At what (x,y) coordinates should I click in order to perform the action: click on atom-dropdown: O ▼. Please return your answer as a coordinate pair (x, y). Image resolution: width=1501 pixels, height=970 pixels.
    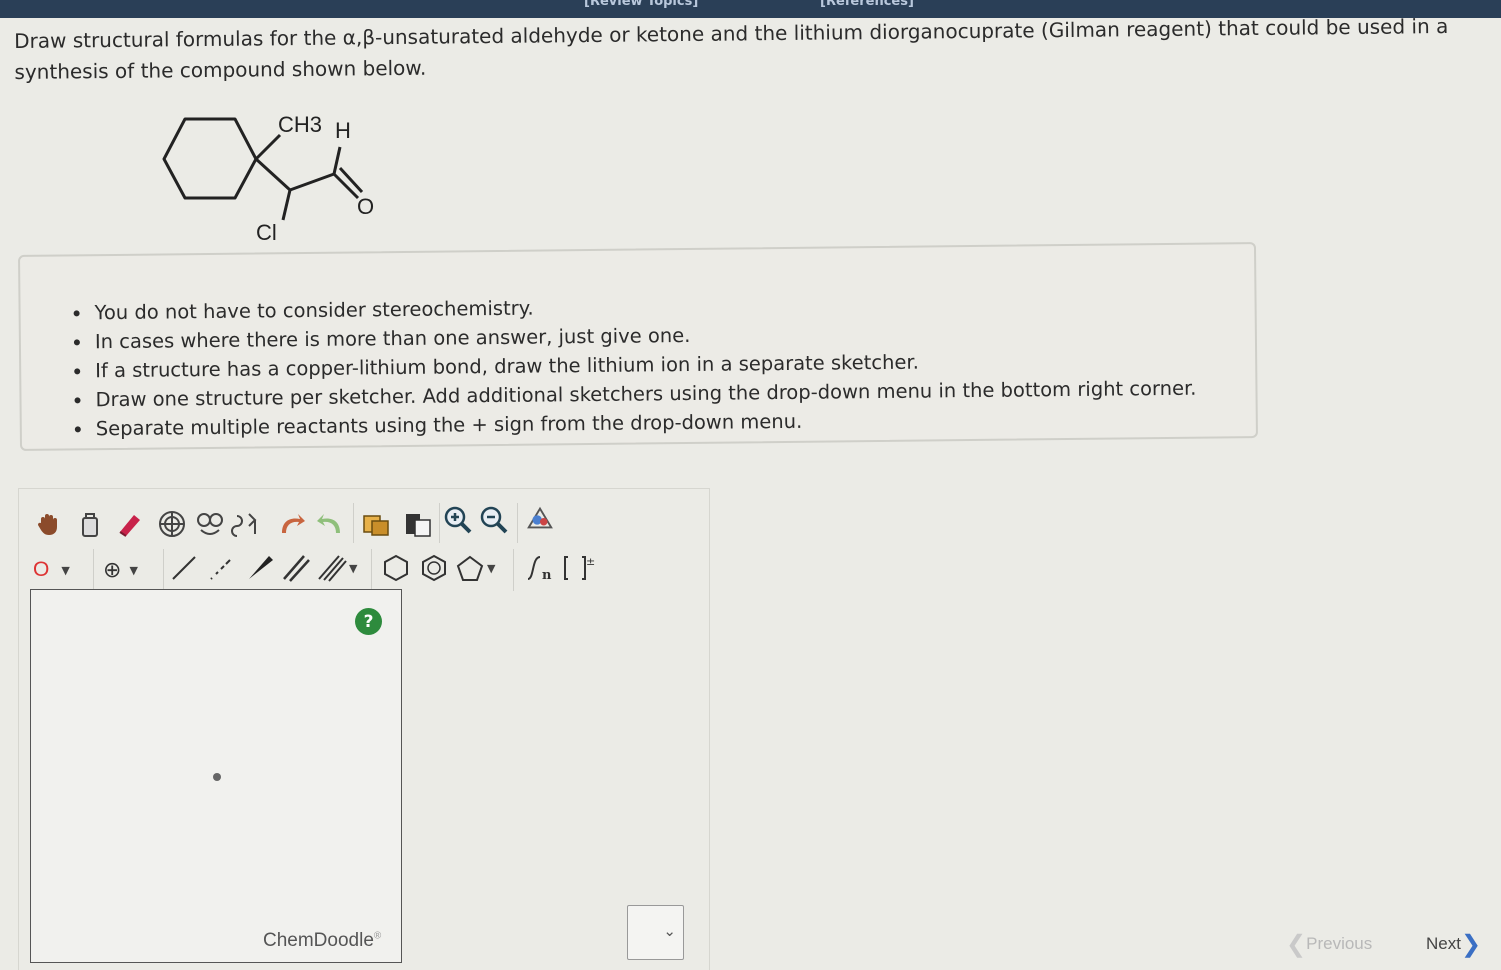
    Looking at the image, I should click on (61, 570).